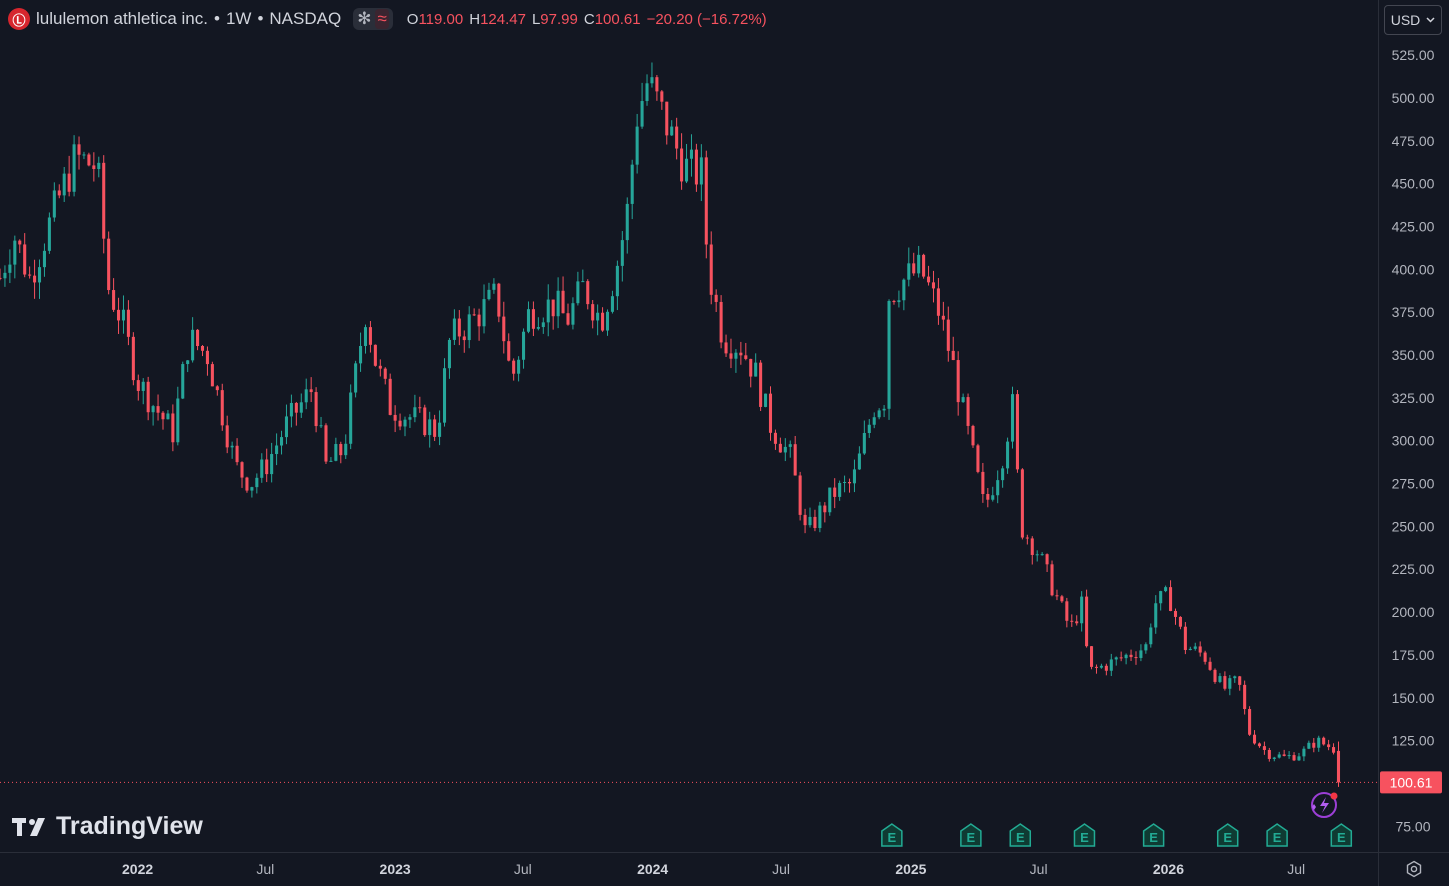  I want to click on earnings-markers: EEEEEEEE, so click(1117, 835).